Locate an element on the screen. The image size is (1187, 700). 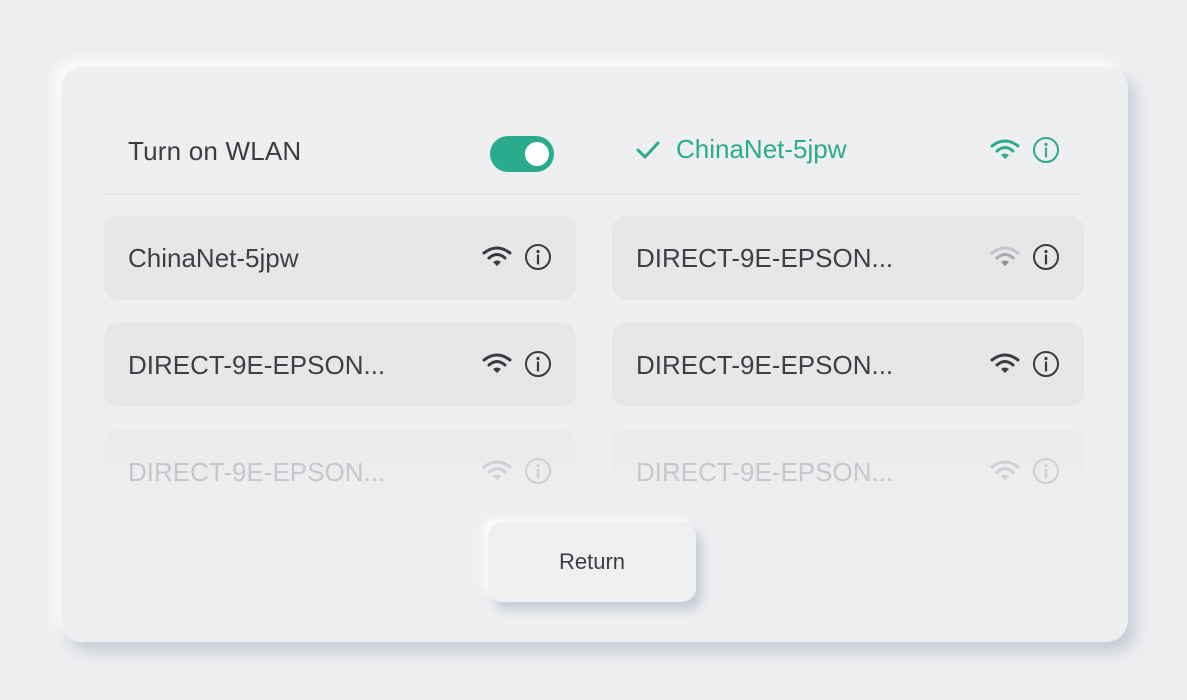
return-button: Return is located at coordinates (592, 562).